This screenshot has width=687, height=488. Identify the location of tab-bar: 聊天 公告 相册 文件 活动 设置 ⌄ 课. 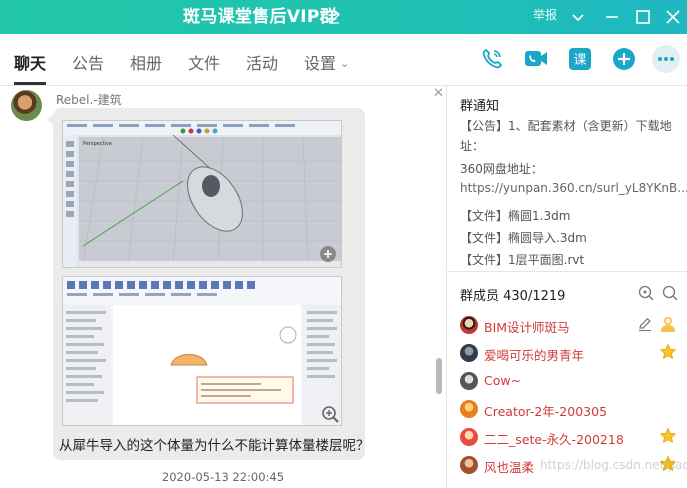
(343, 60).